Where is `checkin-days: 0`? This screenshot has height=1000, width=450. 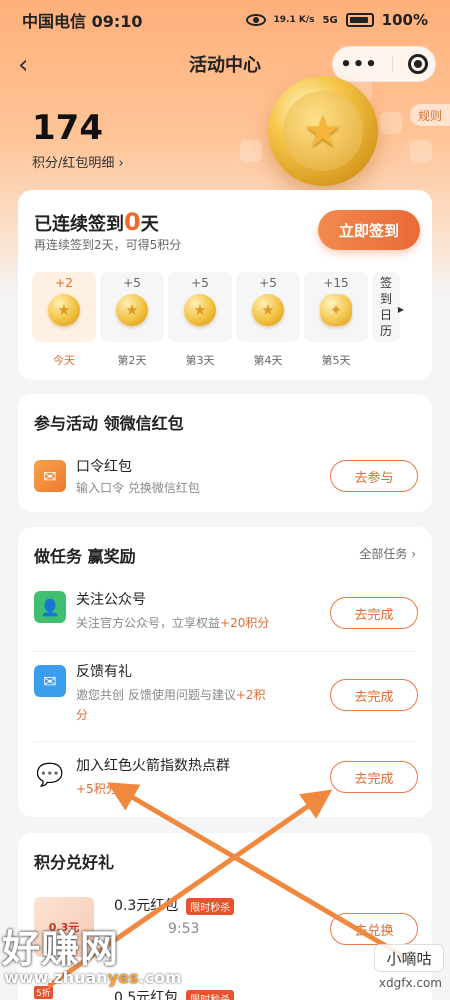 checkin-days: 0 is located at coordinates (132, 222).